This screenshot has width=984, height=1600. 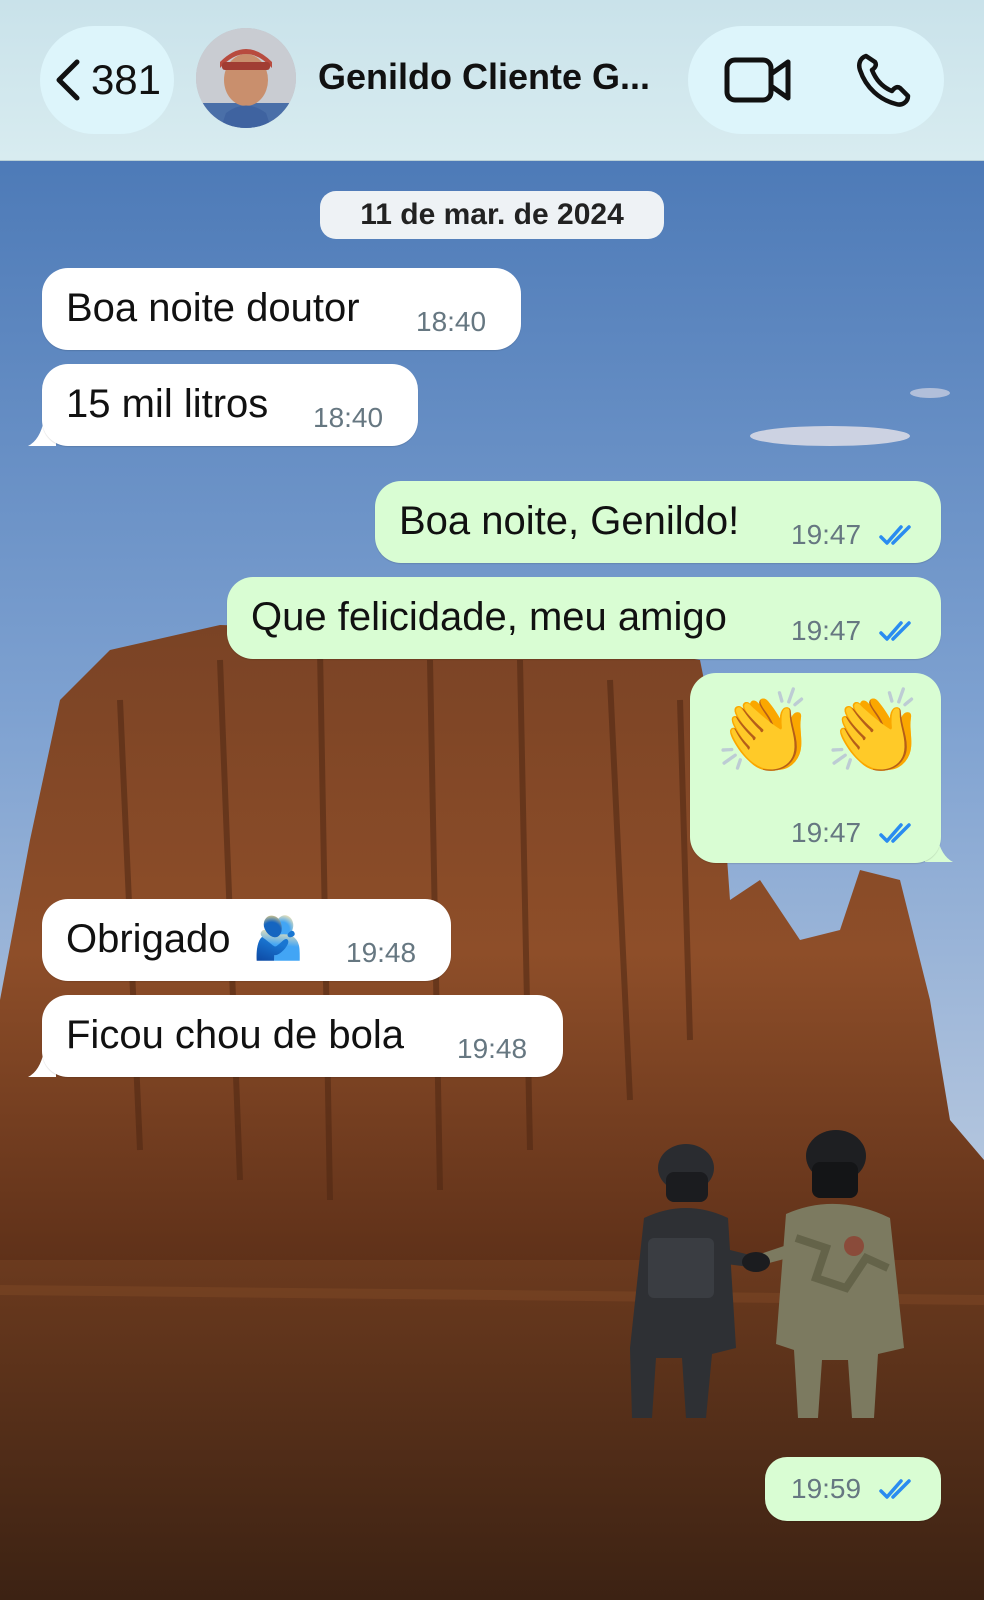 I want to click on message-text: Que felicidade, meu amigo, so click(x=489, y=617).